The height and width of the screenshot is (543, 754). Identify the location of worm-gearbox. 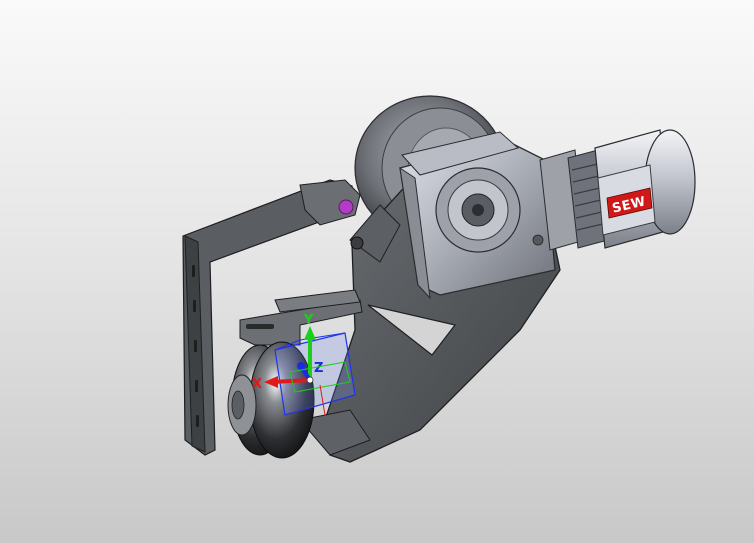
(477, 215).